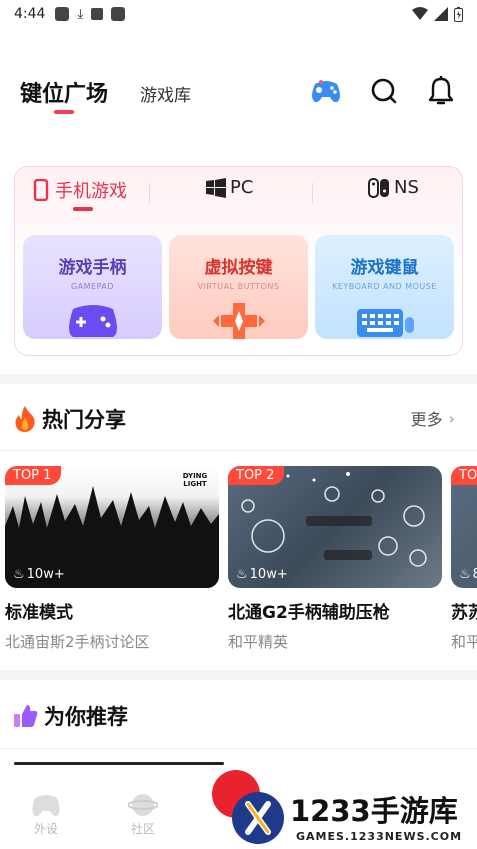  What do you see at coordinates (112, 527) in the screenshot?
I see `card-thumbnail: DYING LIGHT TOP 1 ♨ 10w+` at bounding box center [112, 527].